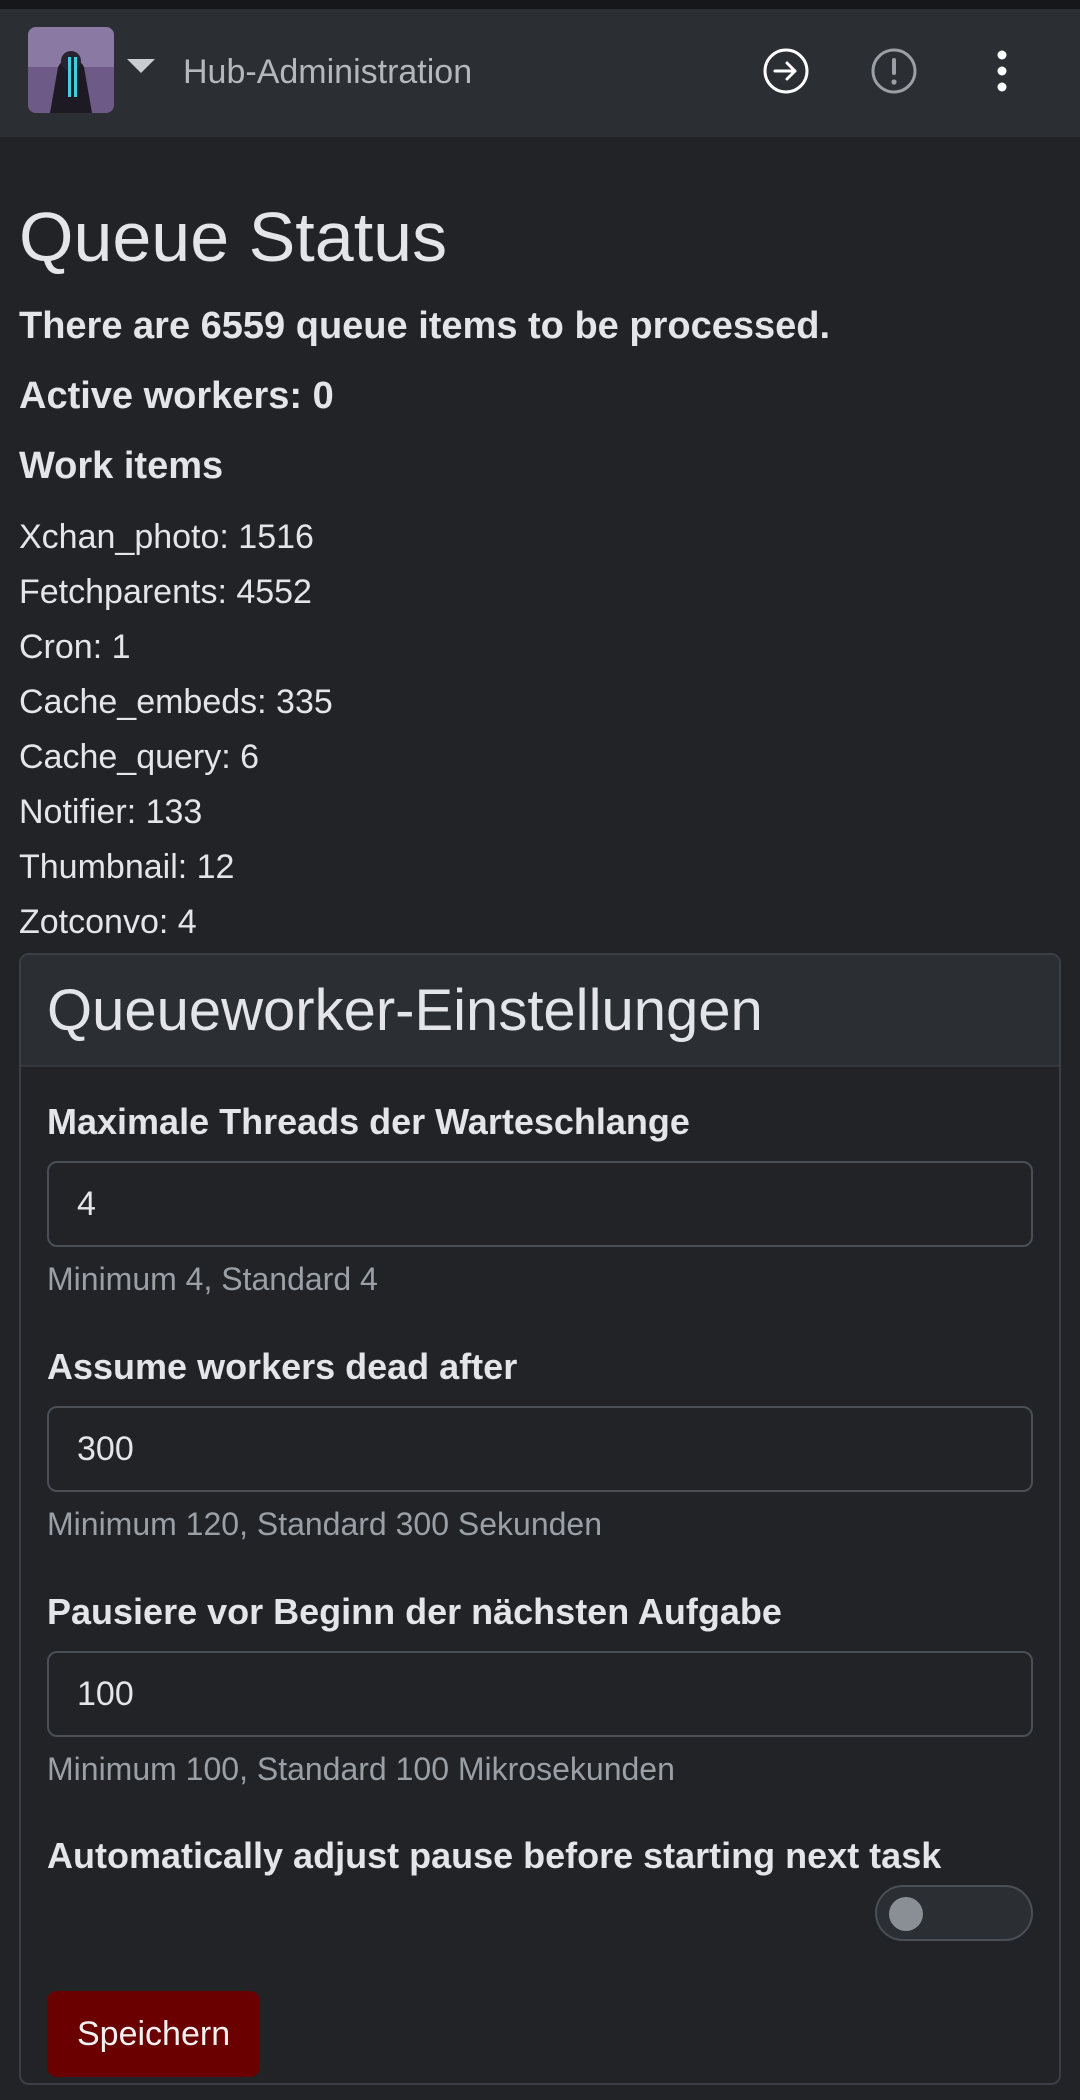  What do you see at coordinates (540, 1204) in the screenshot?
I see `max-threads-input` at bounding box center [540, 1204].